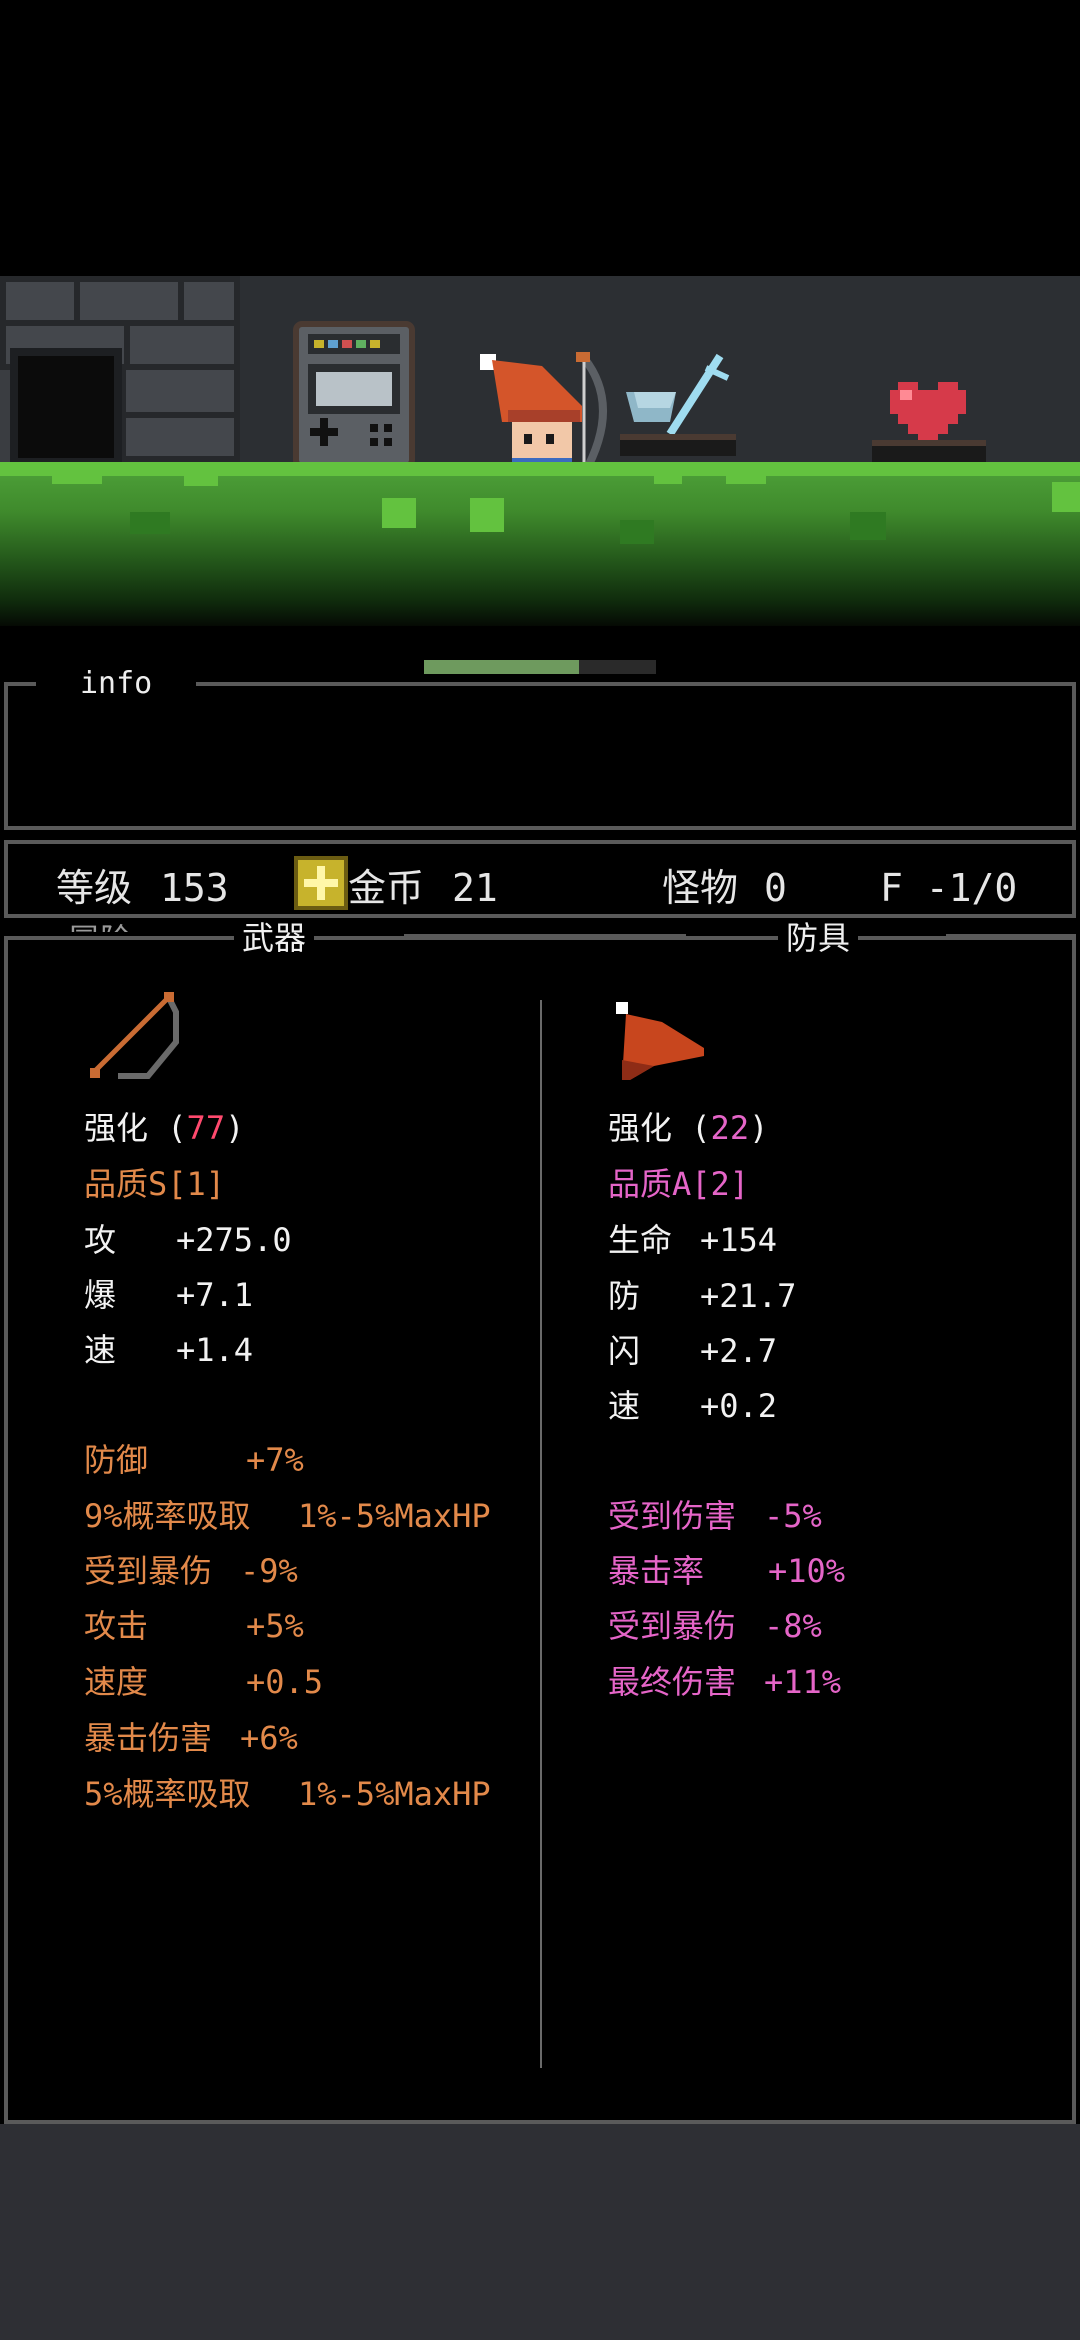 The width and height of the screenshot is (1080, 2340). I want to click on weapon-stat-row: 攻, so click(100, 1240).